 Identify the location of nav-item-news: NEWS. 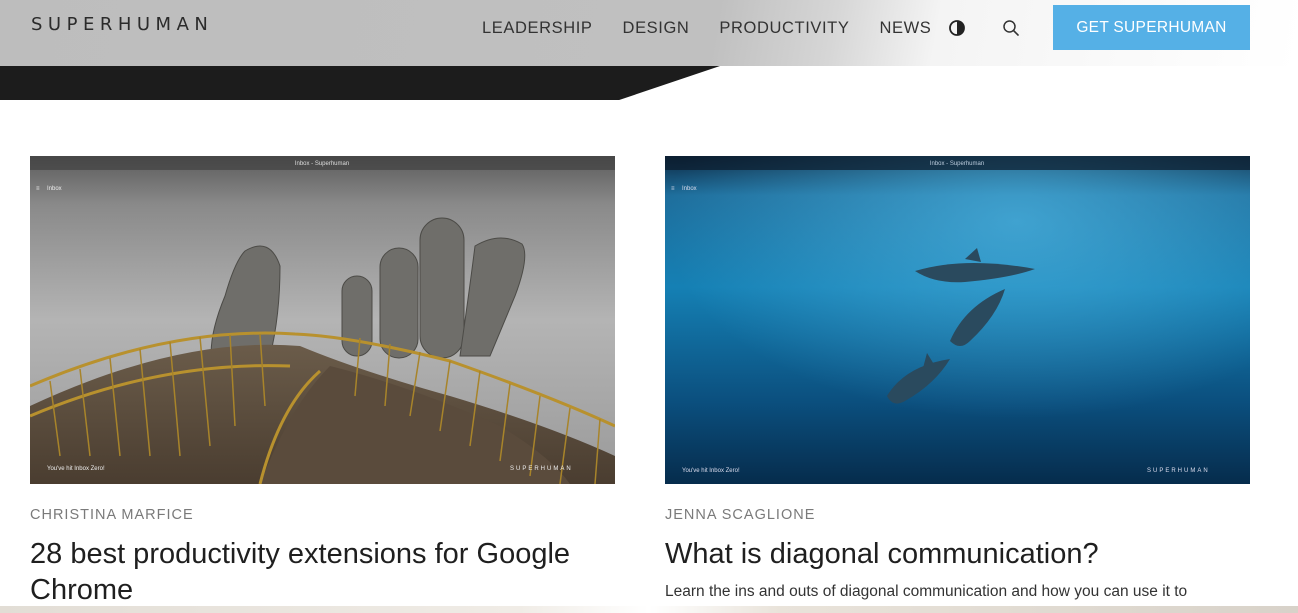
(905, 28).